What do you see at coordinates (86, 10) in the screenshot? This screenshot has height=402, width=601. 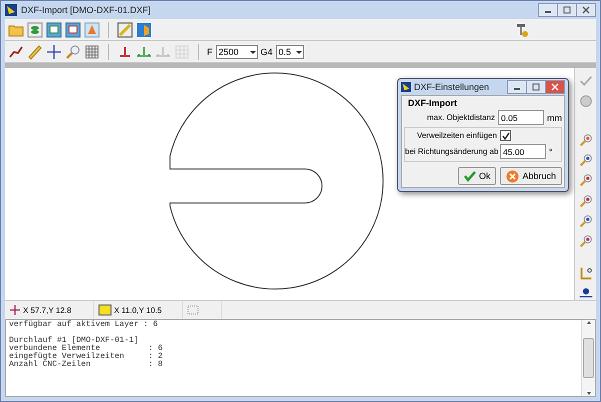 I see `window-title: DXF-Import [DMO-DXF-01.DXF]` at bounding box center [86, 10].